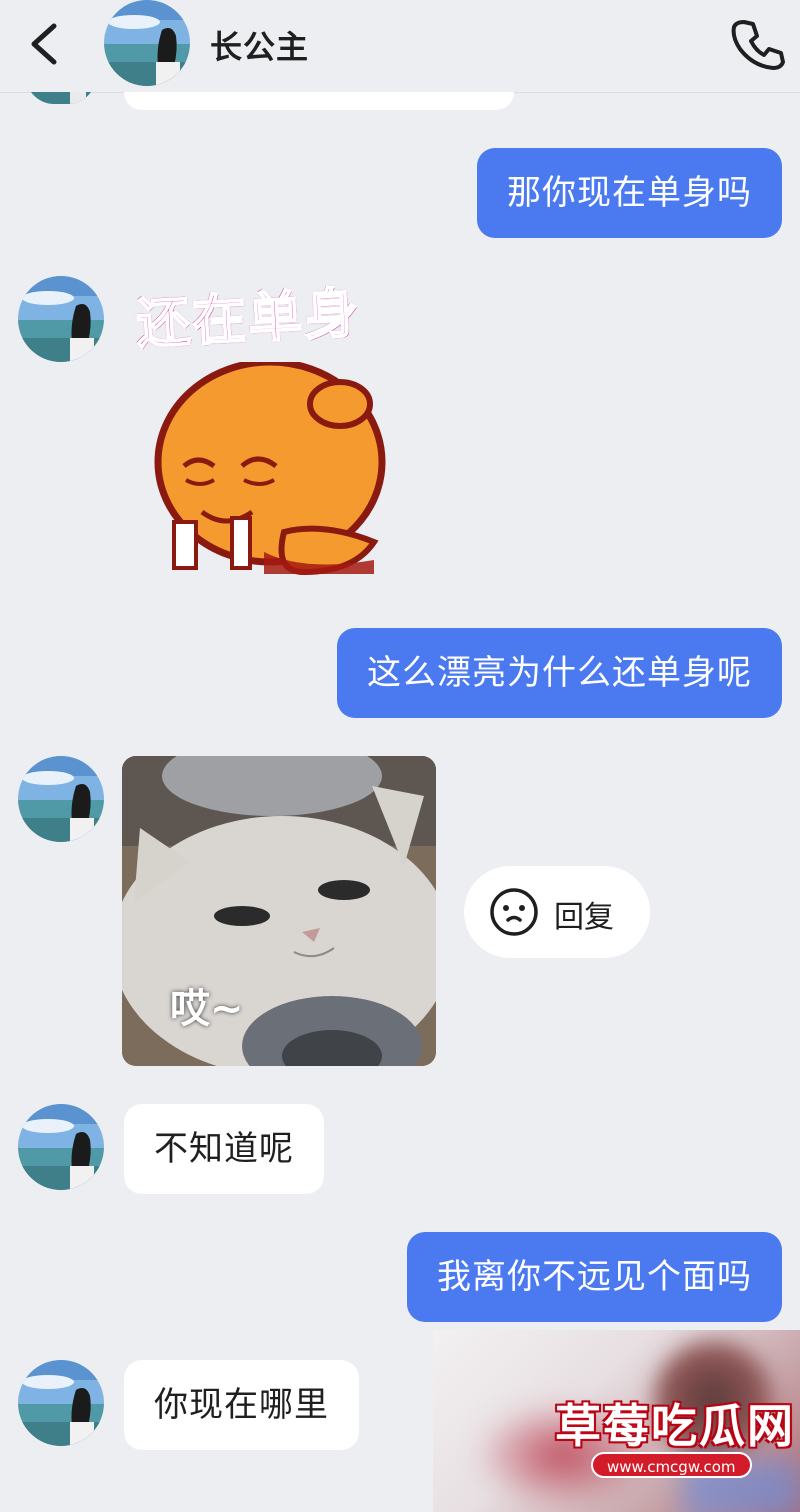 The height and width of the screenshot is (1512, 800). I want to click on message-text: 这么漂亮为什么还单身呢, so click(559, 673).